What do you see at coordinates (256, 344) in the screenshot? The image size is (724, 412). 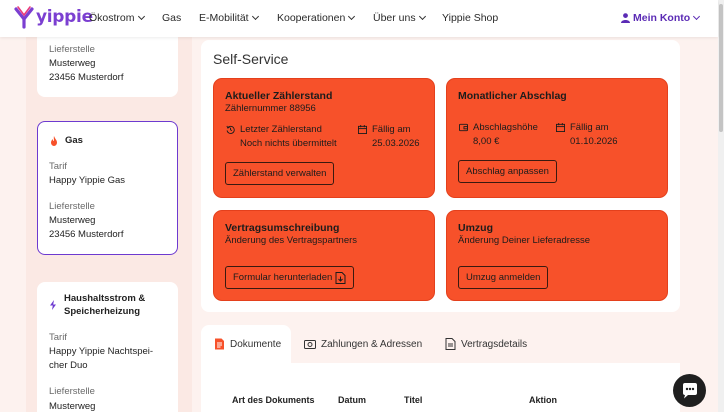 I see `tab-label: Dokumente` at bounding box center [256, 344].